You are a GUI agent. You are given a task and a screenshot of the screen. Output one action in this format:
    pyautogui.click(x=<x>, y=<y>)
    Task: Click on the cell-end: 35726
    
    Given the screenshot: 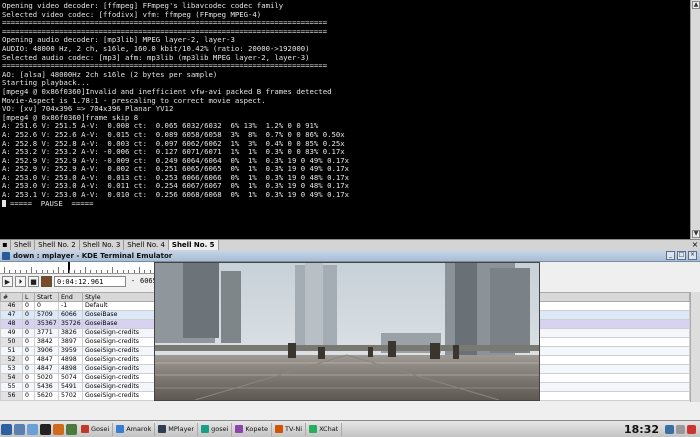 What is the action you would take?
    pyautogui.click(x=70, y=324)
    